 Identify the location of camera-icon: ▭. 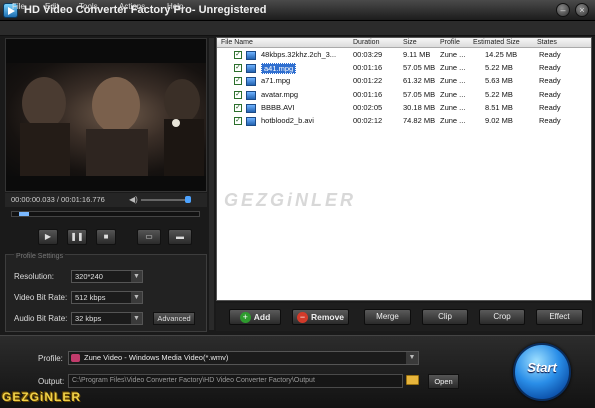
(149, 236).